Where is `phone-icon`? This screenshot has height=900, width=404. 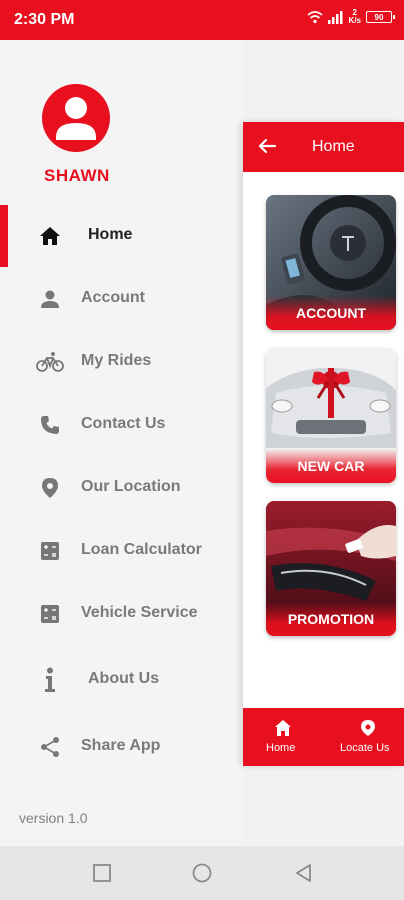 phone-icon is located at coordinates (50, 425).